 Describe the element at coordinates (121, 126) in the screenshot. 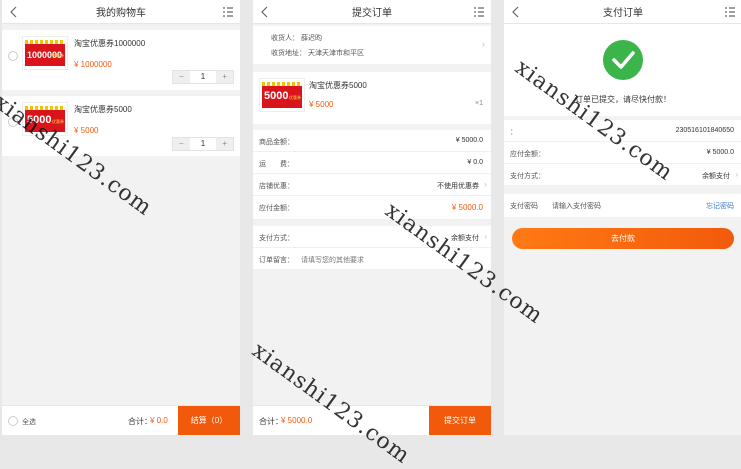

I see `cart-item: 5000 优惠券 淘宝优惠券5000 ¥ 5000 − 1 +` at that location.